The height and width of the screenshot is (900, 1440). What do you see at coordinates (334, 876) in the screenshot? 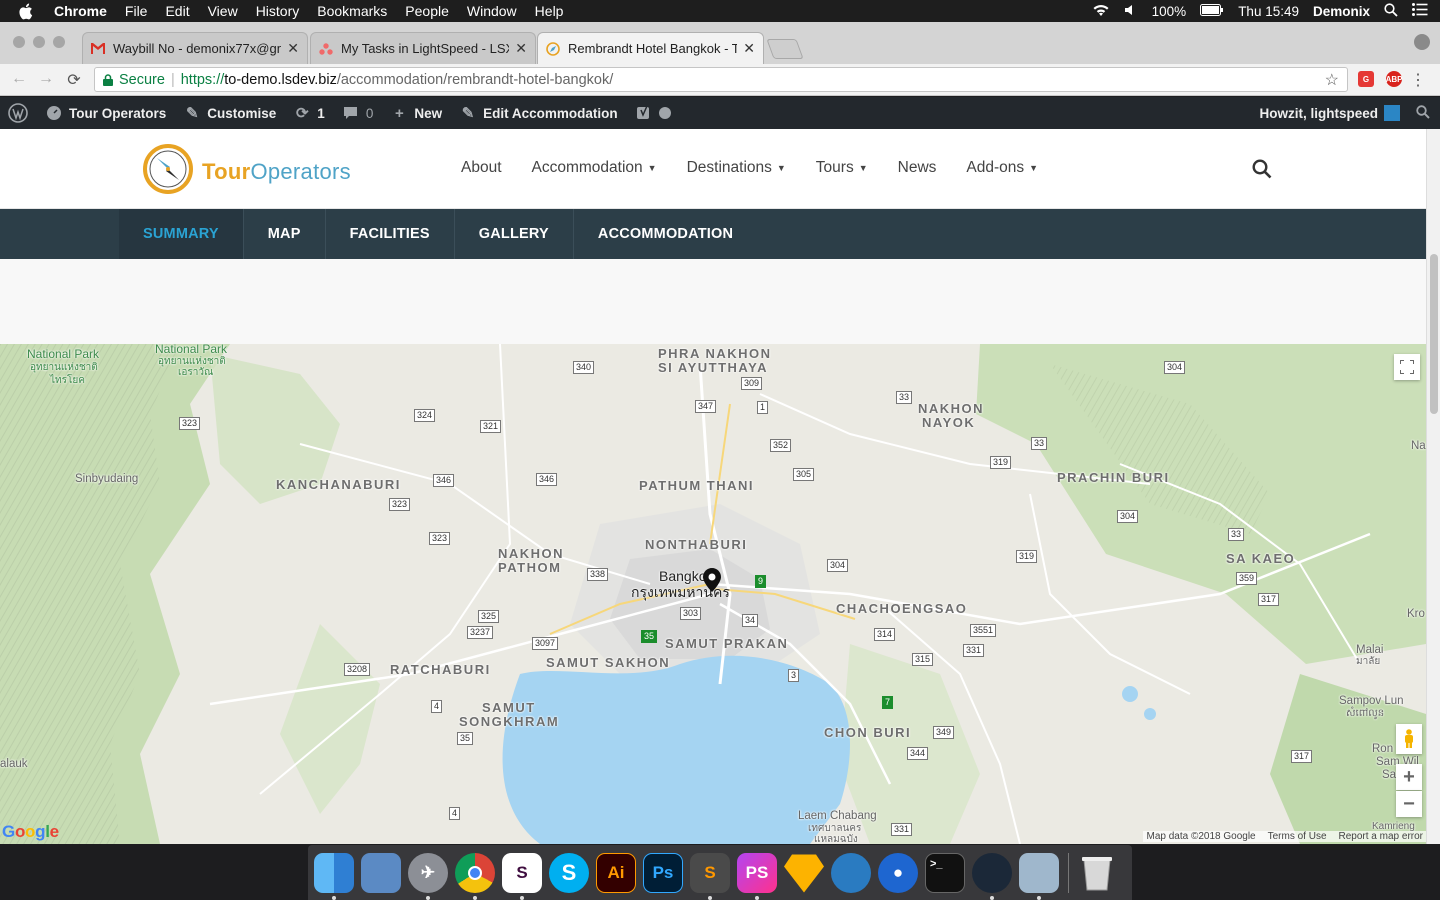
I see `finder-icon` at bounding box center [334, 876].